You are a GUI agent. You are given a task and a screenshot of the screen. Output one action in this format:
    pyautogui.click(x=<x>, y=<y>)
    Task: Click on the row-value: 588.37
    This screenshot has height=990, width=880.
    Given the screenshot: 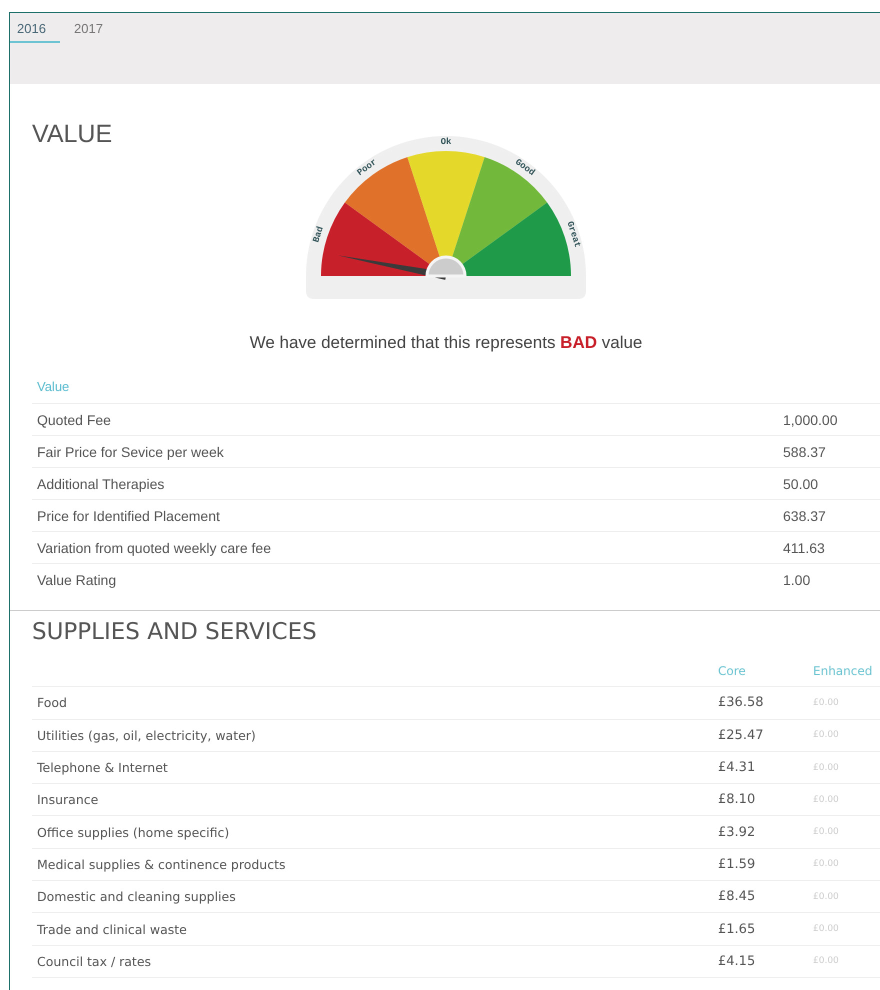 What is the action you would take?
    pyautogui.click(x=805, y=452)
    